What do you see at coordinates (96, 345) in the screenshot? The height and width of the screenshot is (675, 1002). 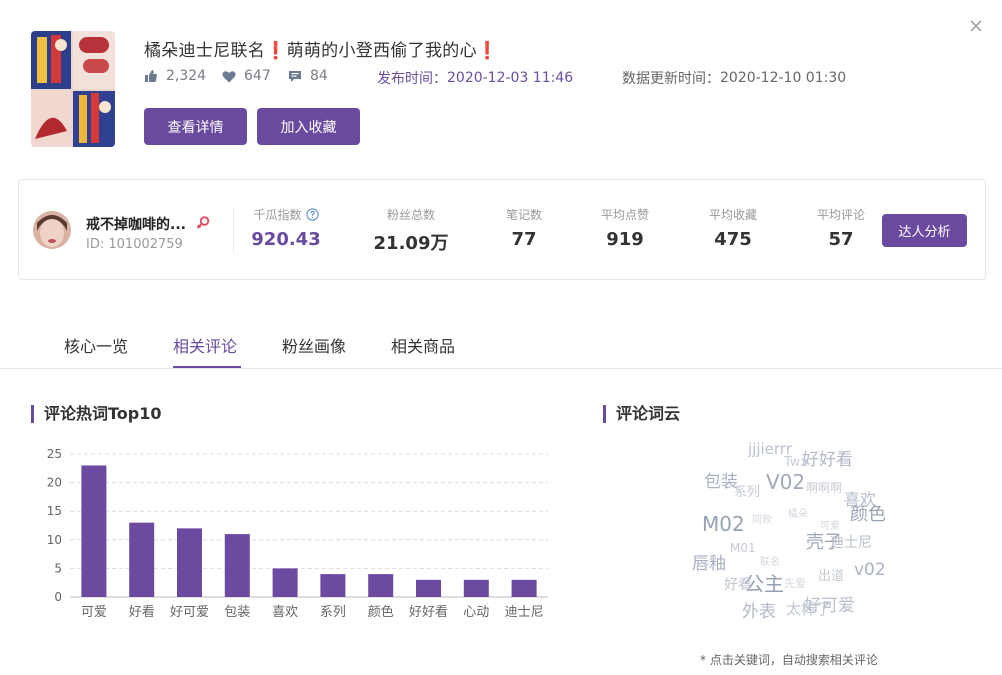 I see `tab-overview: 核心一览` at bounding box center [96, 345].